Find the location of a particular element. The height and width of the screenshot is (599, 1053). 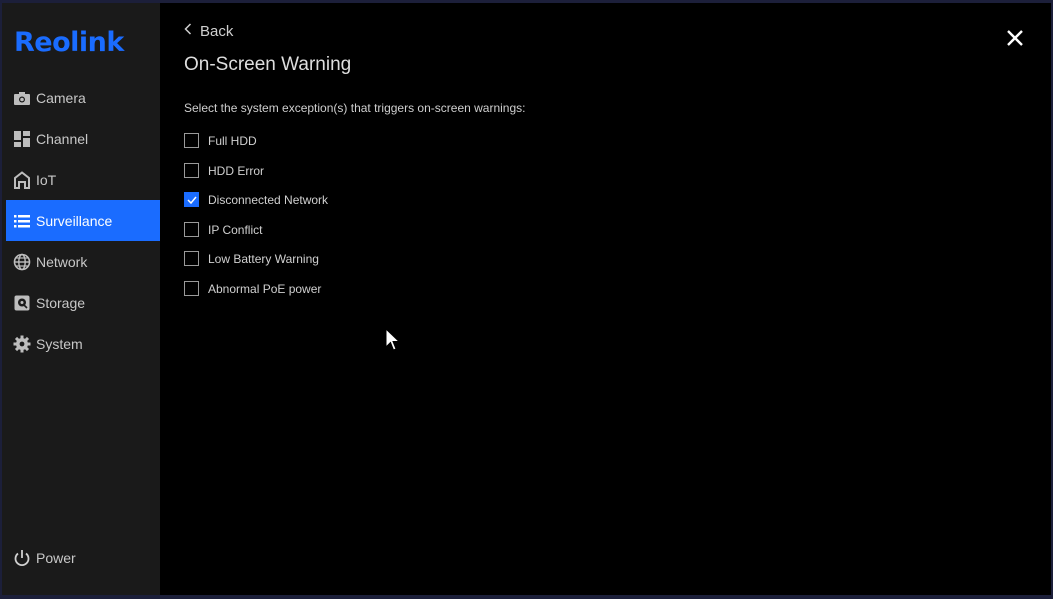

sidebar-item-surveillance: Surveillance is located at coordinates (83, 220).